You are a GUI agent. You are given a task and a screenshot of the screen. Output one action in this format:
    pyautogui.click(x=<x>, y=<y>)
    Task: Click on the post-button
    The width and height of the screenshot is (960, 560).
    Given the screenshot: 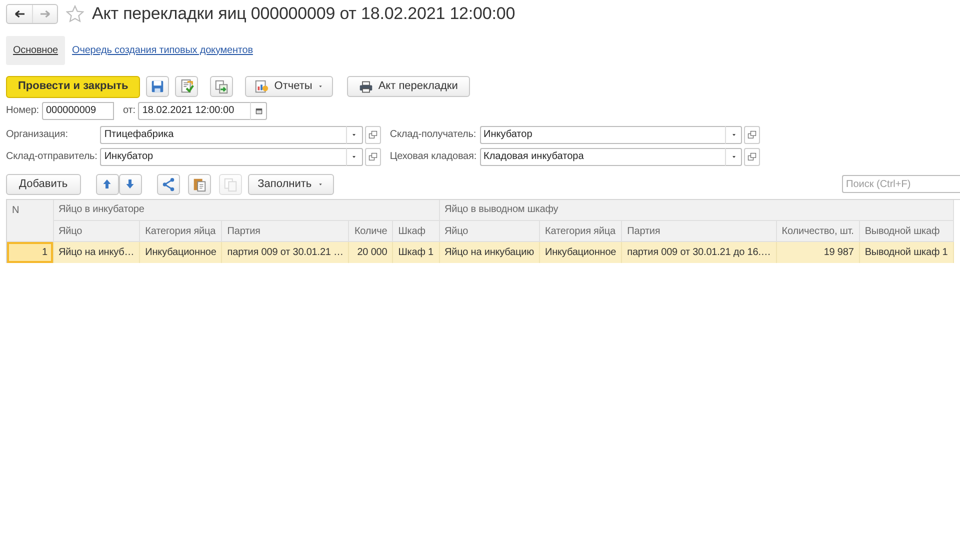 What is the action you would take?
    pyautogui.click(x=186, y=86)
    